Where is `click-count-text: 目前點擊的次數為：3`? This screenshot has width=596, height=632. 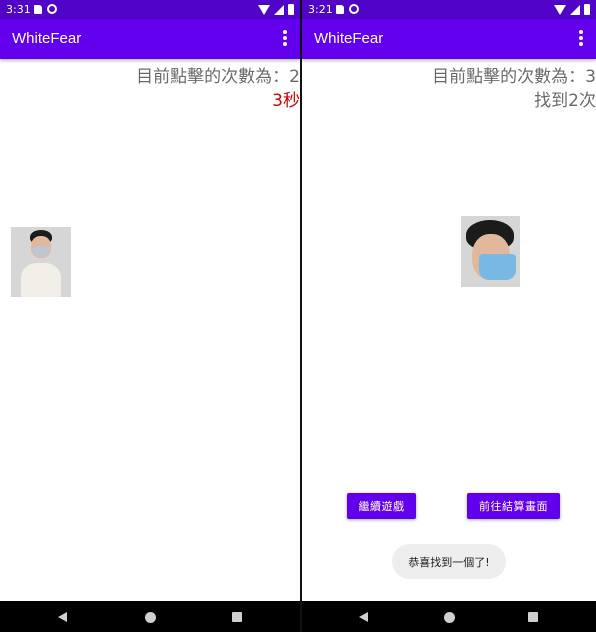
click-count-text: 目前點擊的次數為：3 is located at coordinates (514, 77).